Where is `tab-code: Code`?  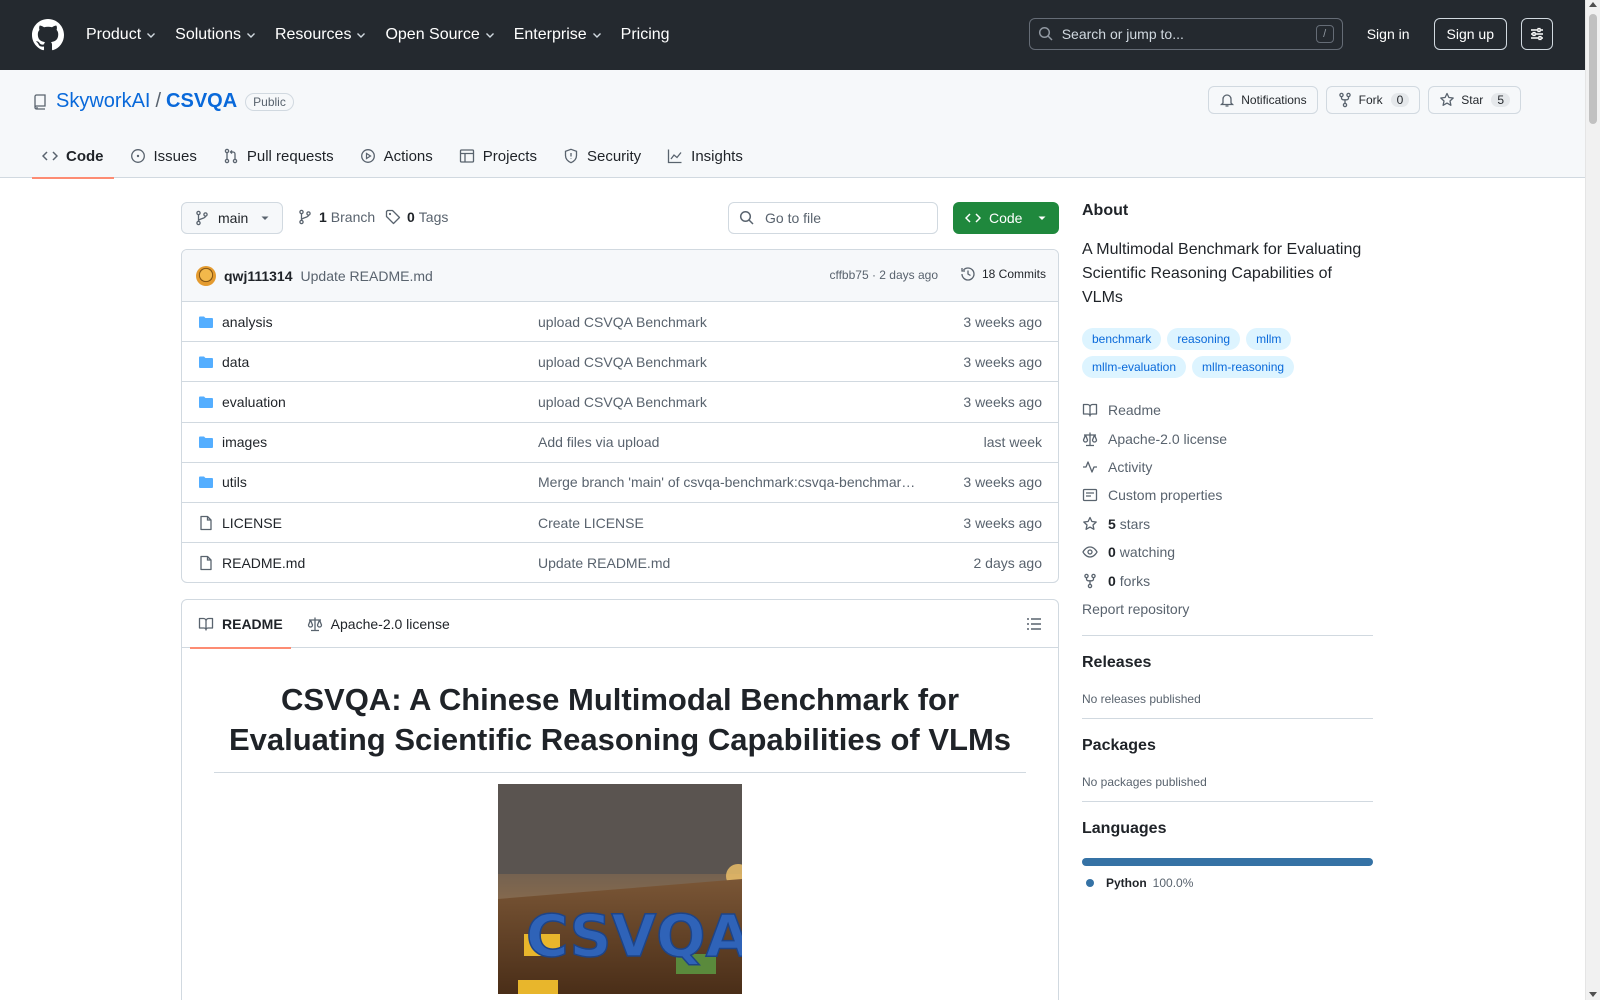
tab-code: Code is located at coordinates (73, 156).